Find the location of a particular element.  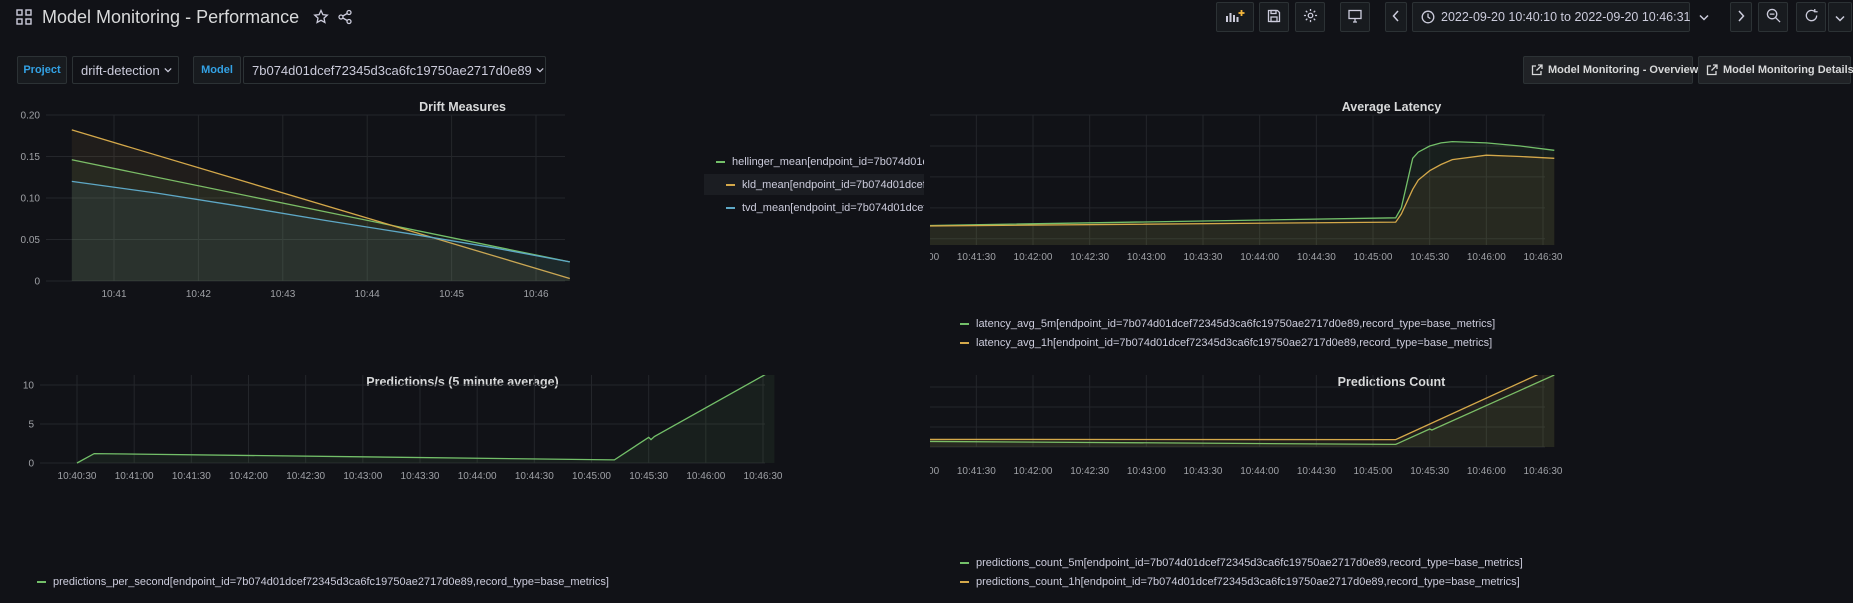

save-icon is located at coordinates (1274, 17).